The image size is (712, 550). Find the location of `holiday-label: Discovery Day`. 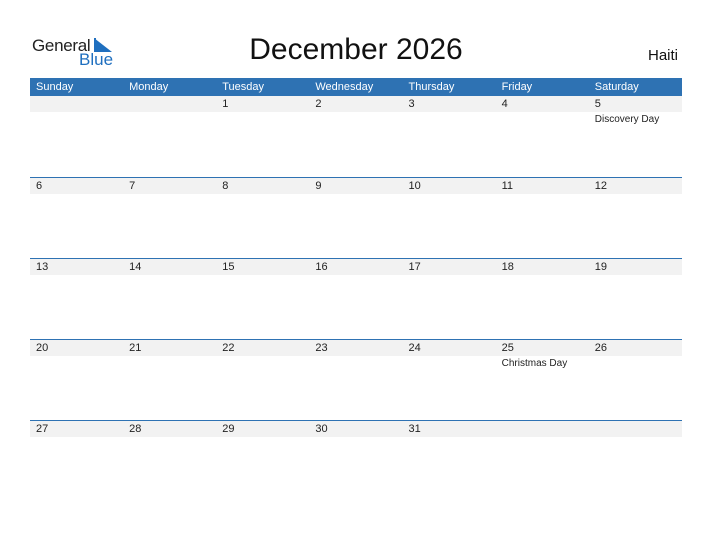

holiday-label: Discovery Day is located at coordinates (627, 119).